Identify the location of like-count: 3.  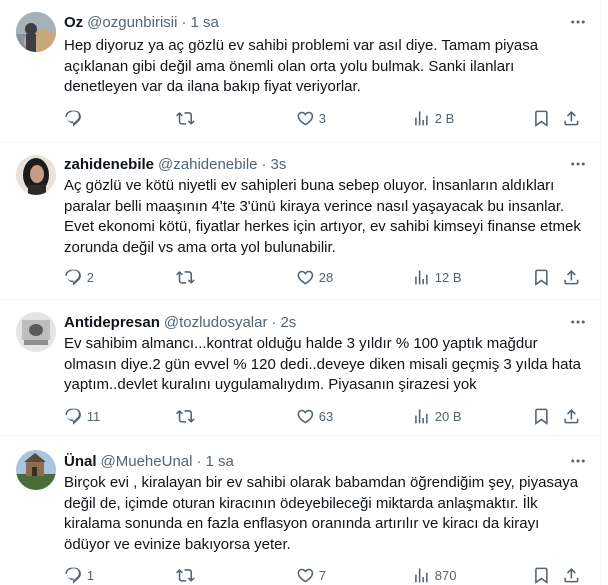
(322, 118).